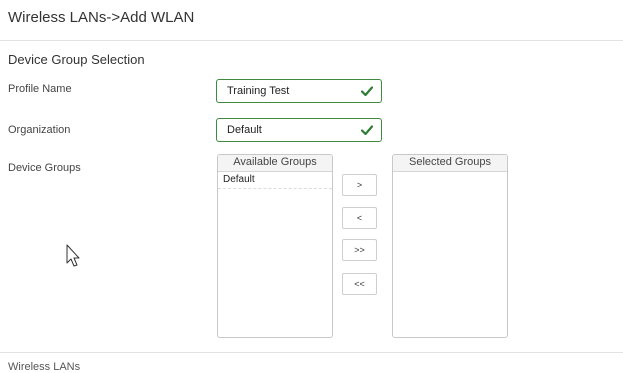 The width and height of the screenshot is (623, 373). What do you see at coordinates (44, 168) in the screenshot?
I see `device-groups-label: Device Groups` at bounding box center [44, 168].